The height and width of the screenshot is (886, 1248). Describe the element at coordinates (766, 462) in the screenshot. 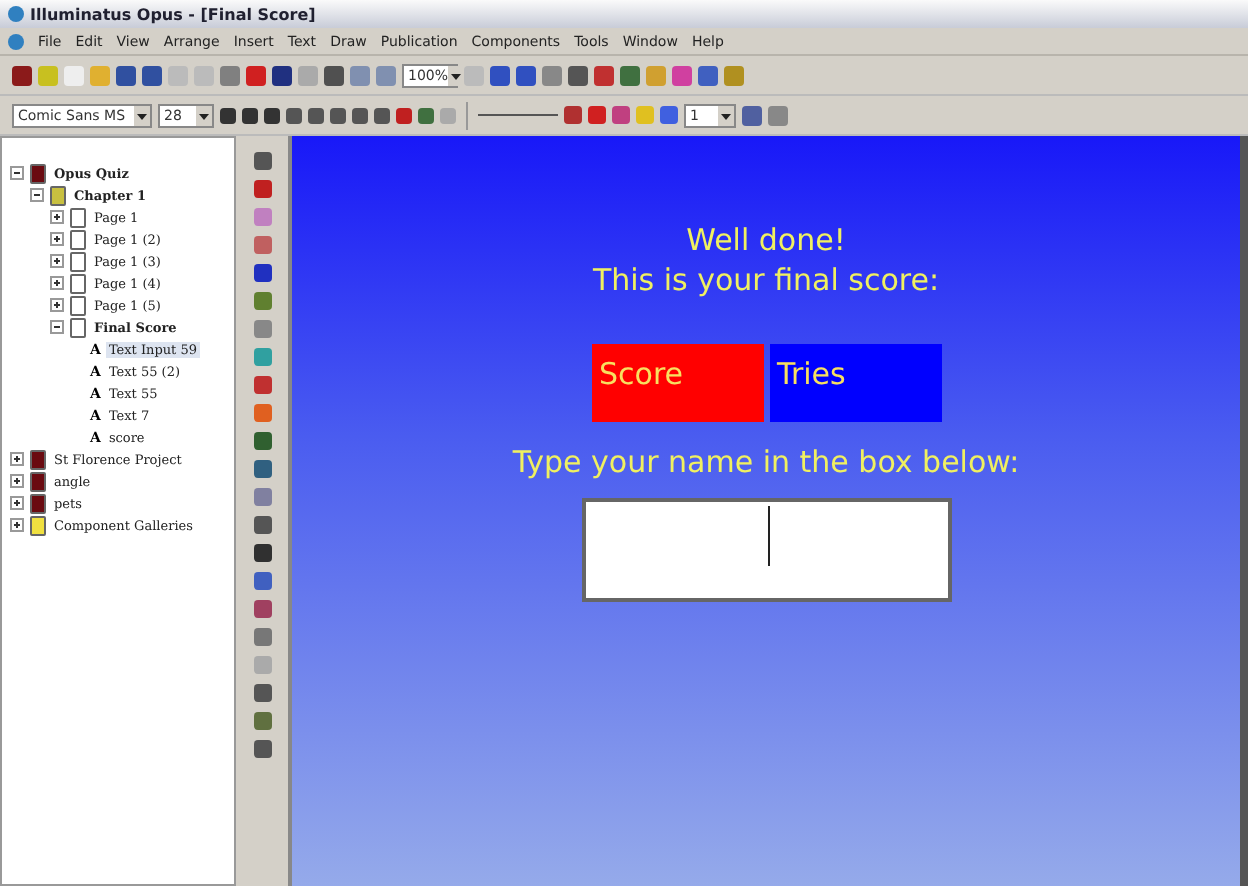

I see `prompt-text: Type your name in the box below:` at that location.